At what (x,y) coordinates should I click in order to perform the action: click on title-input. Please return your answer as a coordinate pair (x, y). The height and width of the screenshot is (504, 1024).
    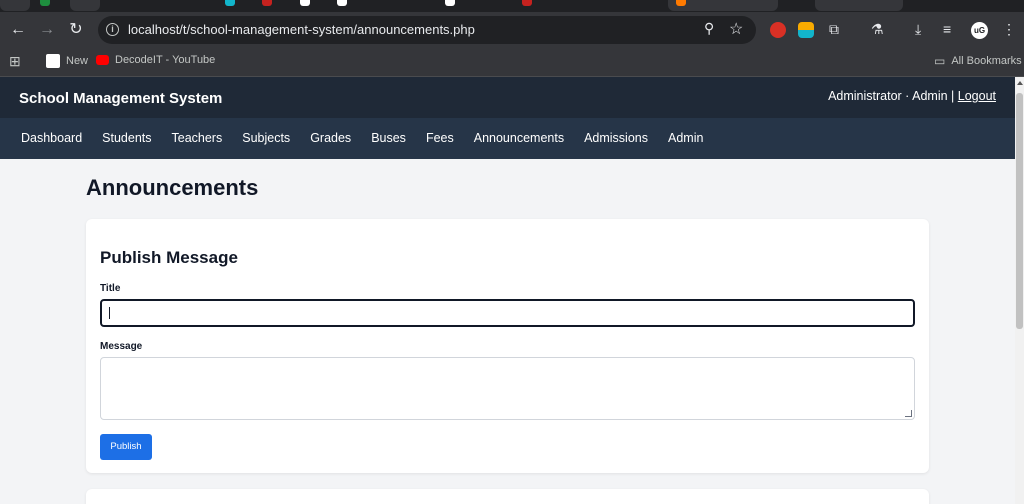
    Looking at the image, I should click on (507, 313).